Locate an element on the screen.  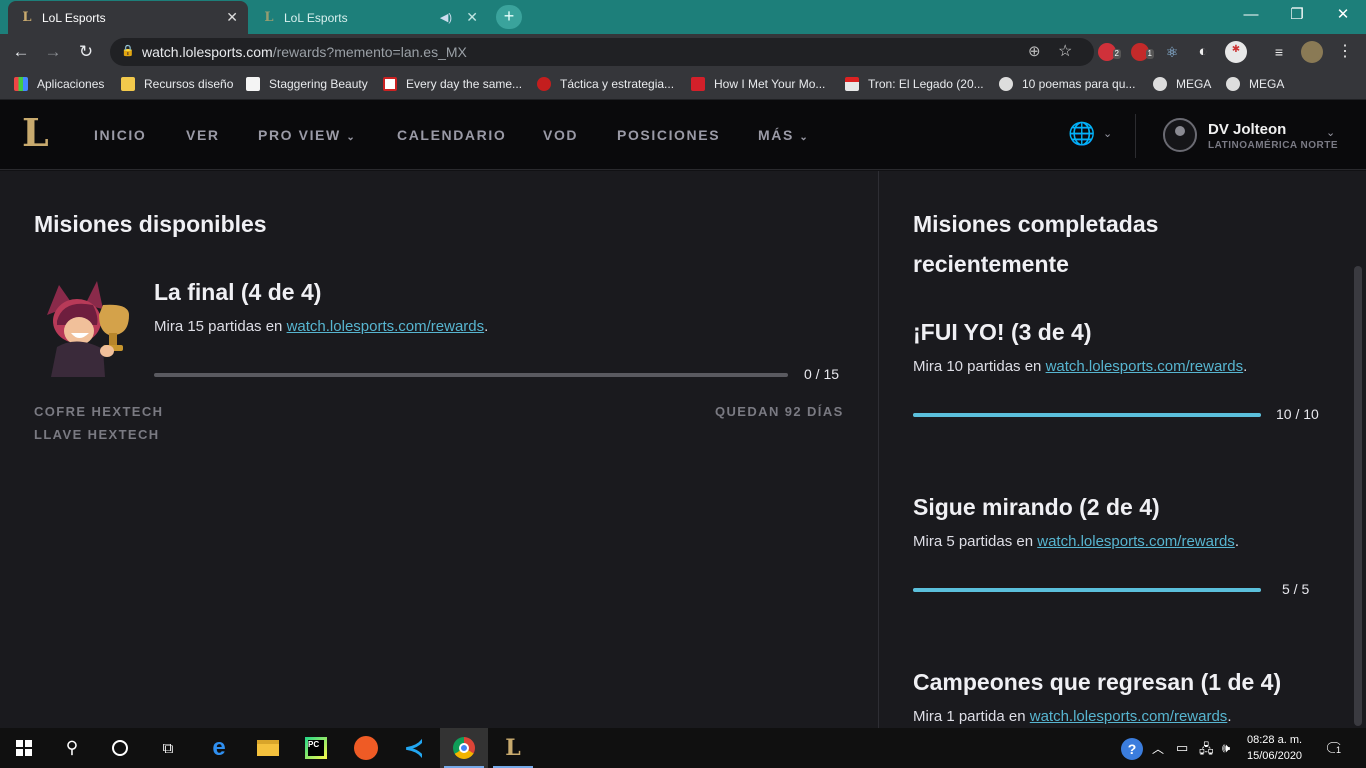
completed-heading-line: recientemente is located at coordinates (991, 264).